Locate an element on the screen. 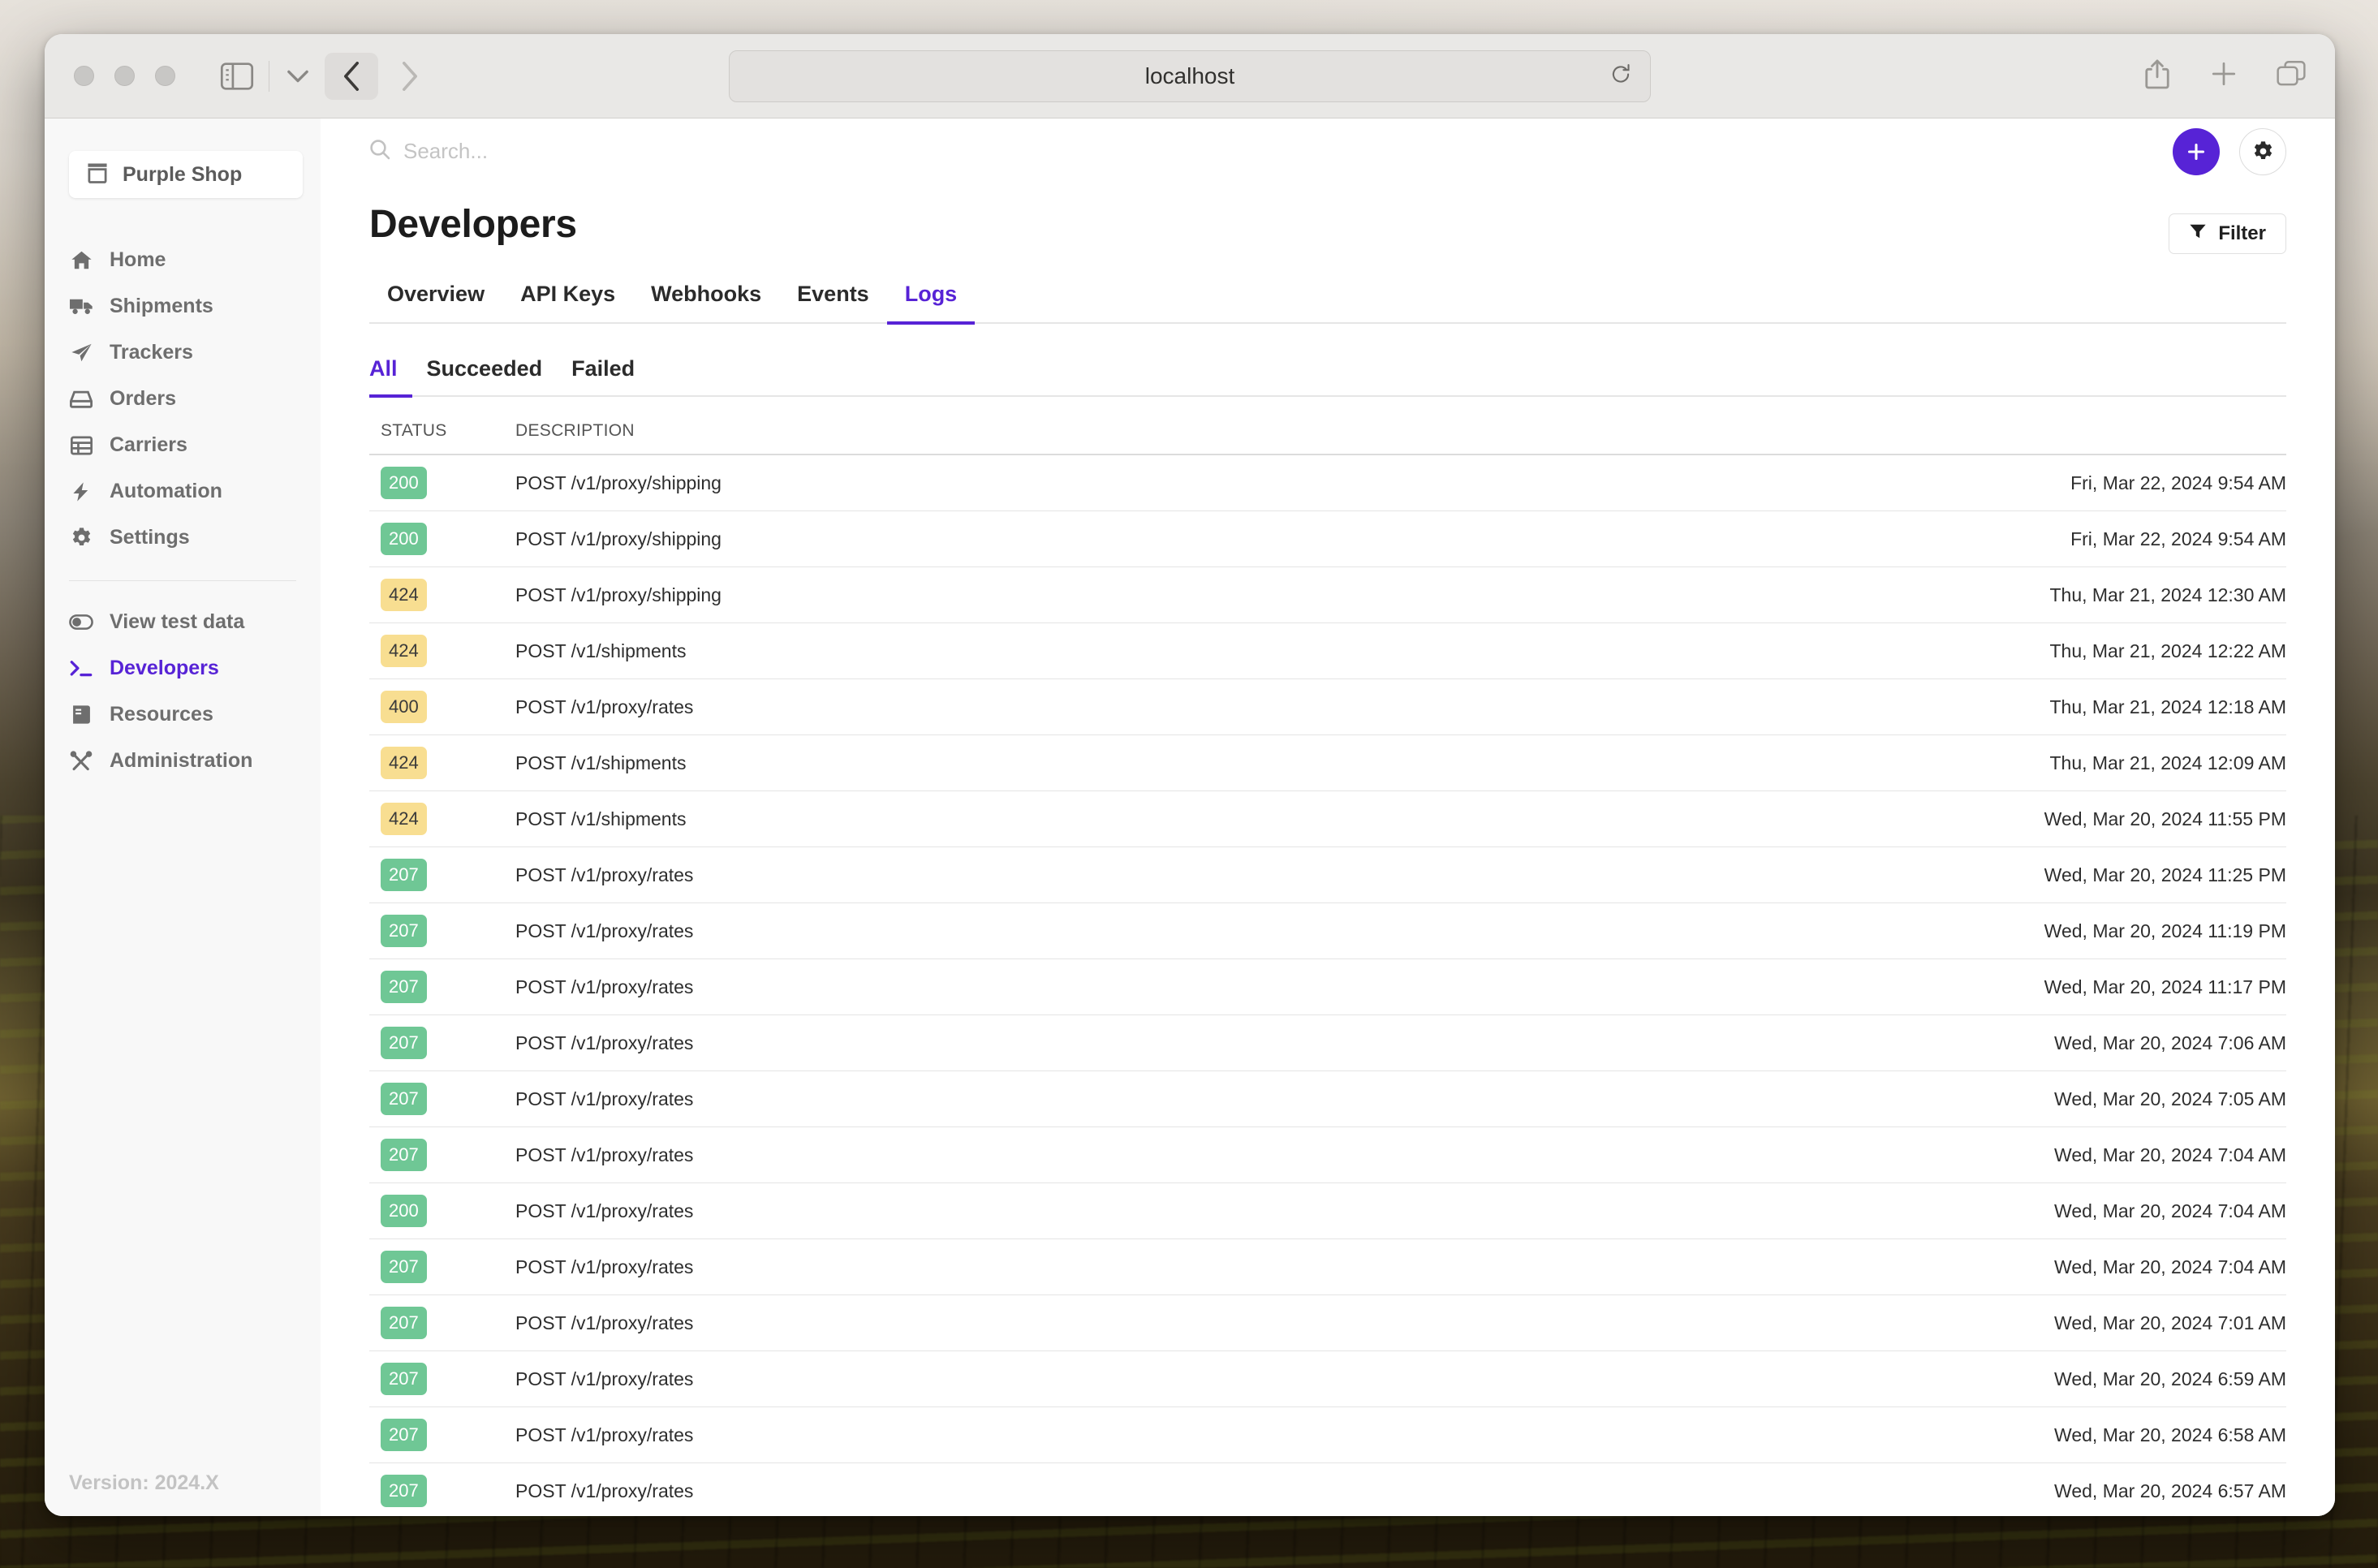 The image size is (2378, 1568). share-icon is located at coordinates (2157, 76).